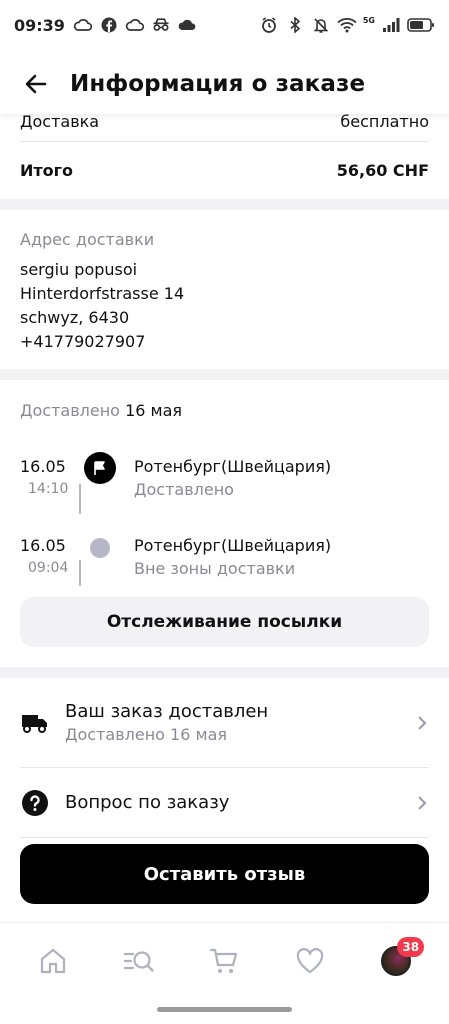  What do you see at coordinates (35, 723) in the screenshot?
I see `truck-icon` at bounding box center [35, 723].